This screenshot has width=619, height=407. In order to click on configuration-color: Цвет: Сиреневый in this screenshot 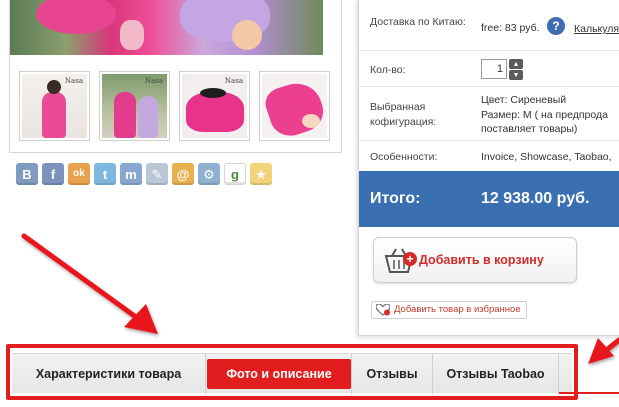, I will do `click(524, 100)`.